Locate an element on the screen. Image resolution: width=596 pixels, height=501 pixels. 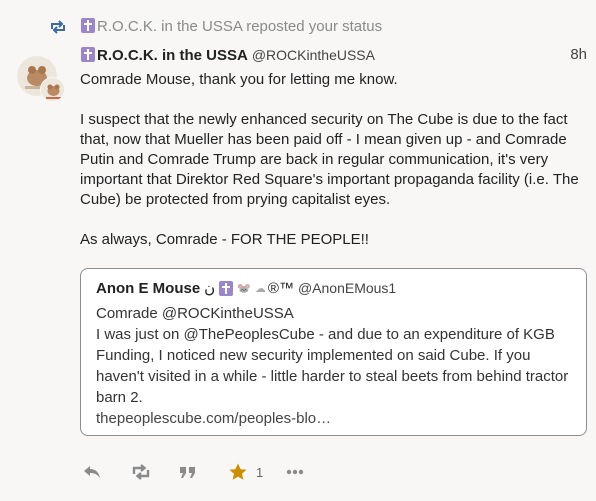
favourite-button: 1 is located at coordinates (245, 472).